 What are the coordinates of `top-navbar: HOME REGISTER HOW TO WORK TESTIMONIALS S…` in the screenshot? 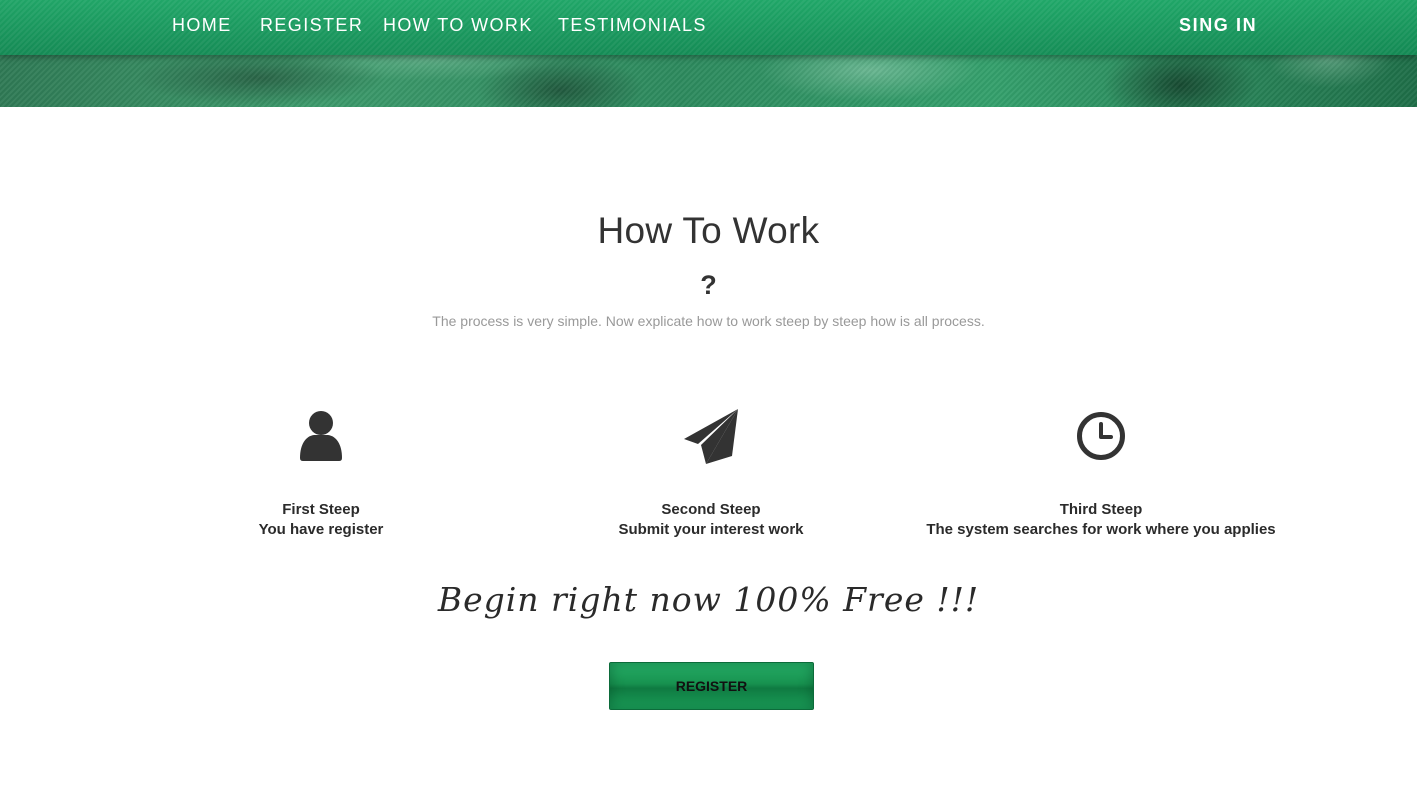 It's located at (708, 27).